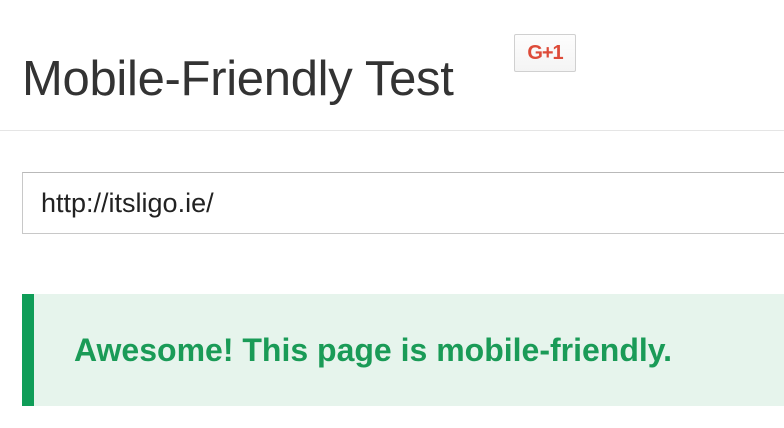 The height and width of the screenshot is (428, 784). I want to click on google-plus-one-button: G+1, so click(545, 53).